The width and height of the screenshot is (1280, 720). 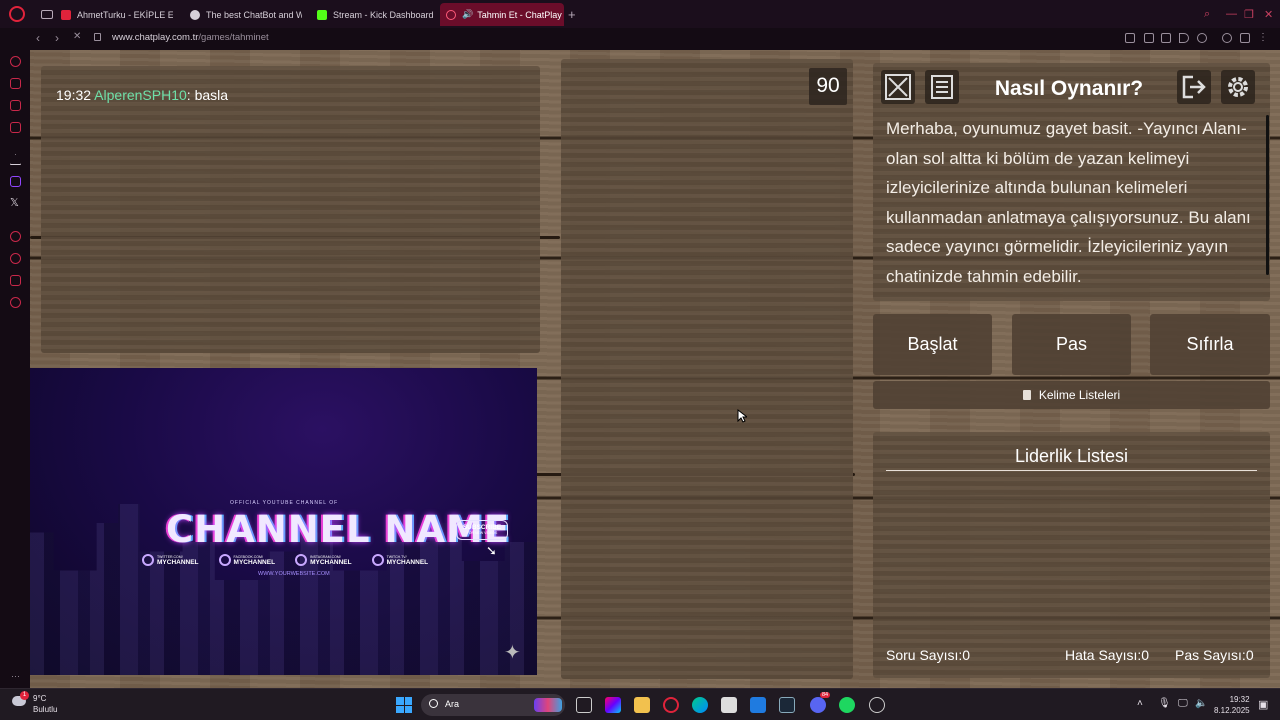 I want to click on how-to-play-scrollbar, so click(x=1267, y=195).